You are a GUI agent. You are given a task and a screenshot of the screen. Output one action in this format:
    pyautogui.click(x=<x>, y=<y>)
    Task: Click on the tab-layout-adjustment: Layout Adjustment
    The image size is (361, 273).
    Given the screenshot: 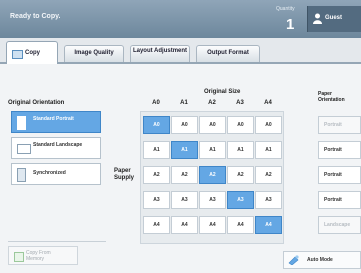 What is the action you would take?
    pyautogui.click(x=160, y=53)
    